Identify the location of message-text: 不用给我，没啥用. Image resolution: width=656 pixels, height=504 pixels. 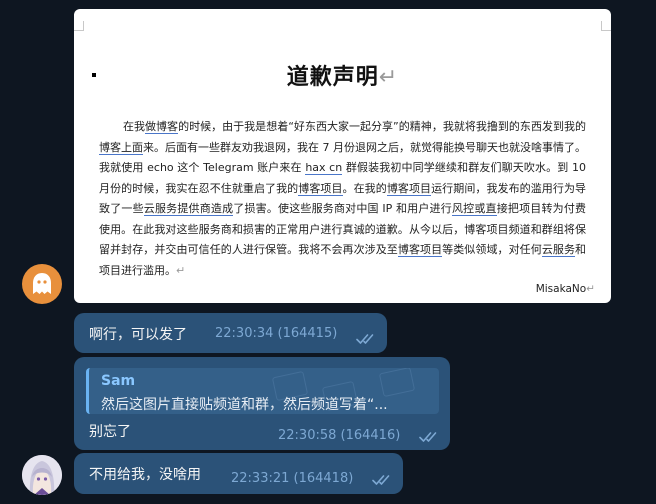
(145, 475).